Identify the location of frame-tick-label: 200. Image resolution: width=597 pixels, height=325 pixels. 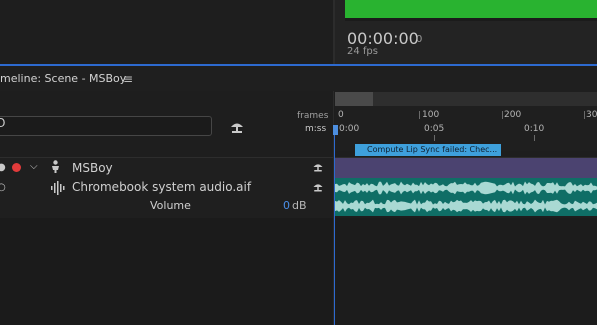
(513, 115).